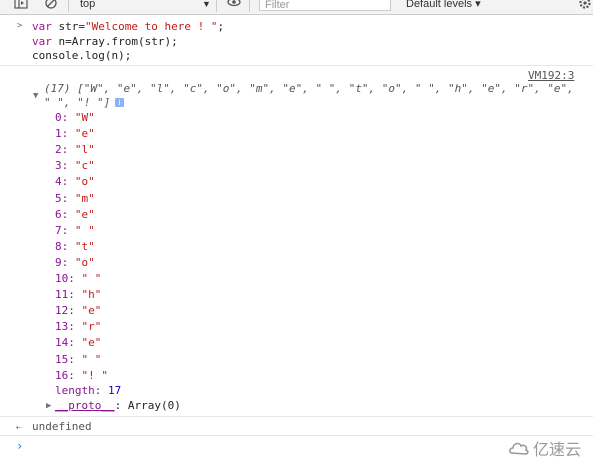  Describe the element at coordinates (62, 246) in the screenshot. I see `array-index: 8:` at that location.